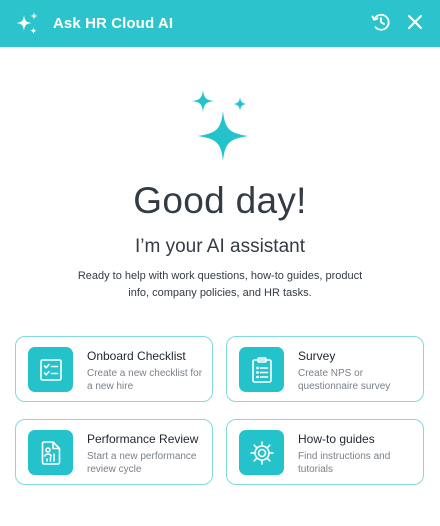 Image resolution: width=440 pixels, height=526 pixels. Describe the element at coordinates (143, 439) in the screenshot. I see `card-title: Performance Review` at that location.